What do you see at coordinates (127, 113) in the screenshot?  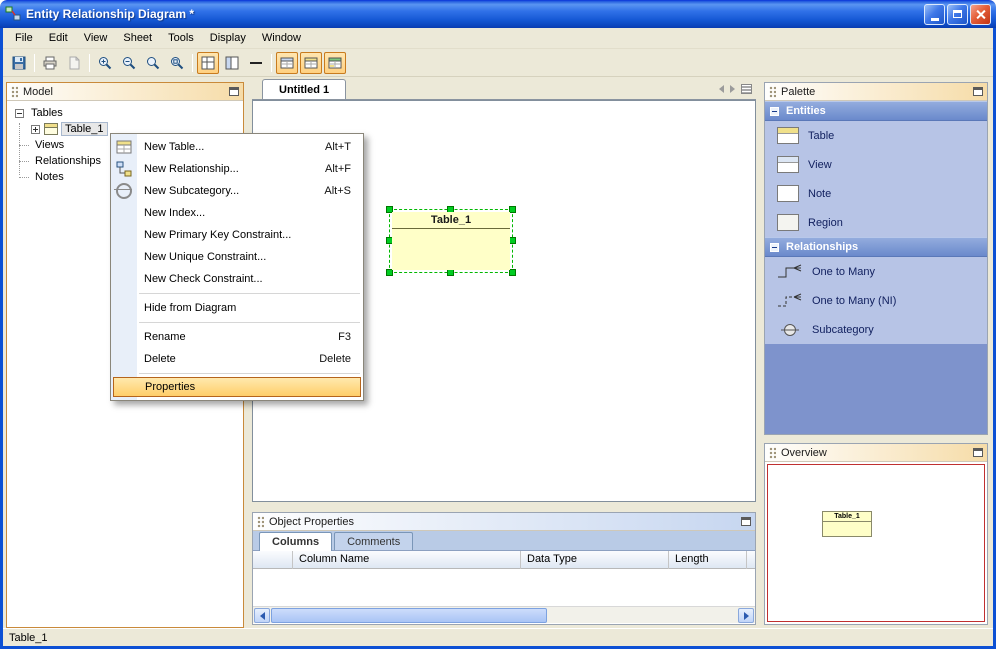 I see `tree-item-tables: Tables` at bounding box center [127, 113].